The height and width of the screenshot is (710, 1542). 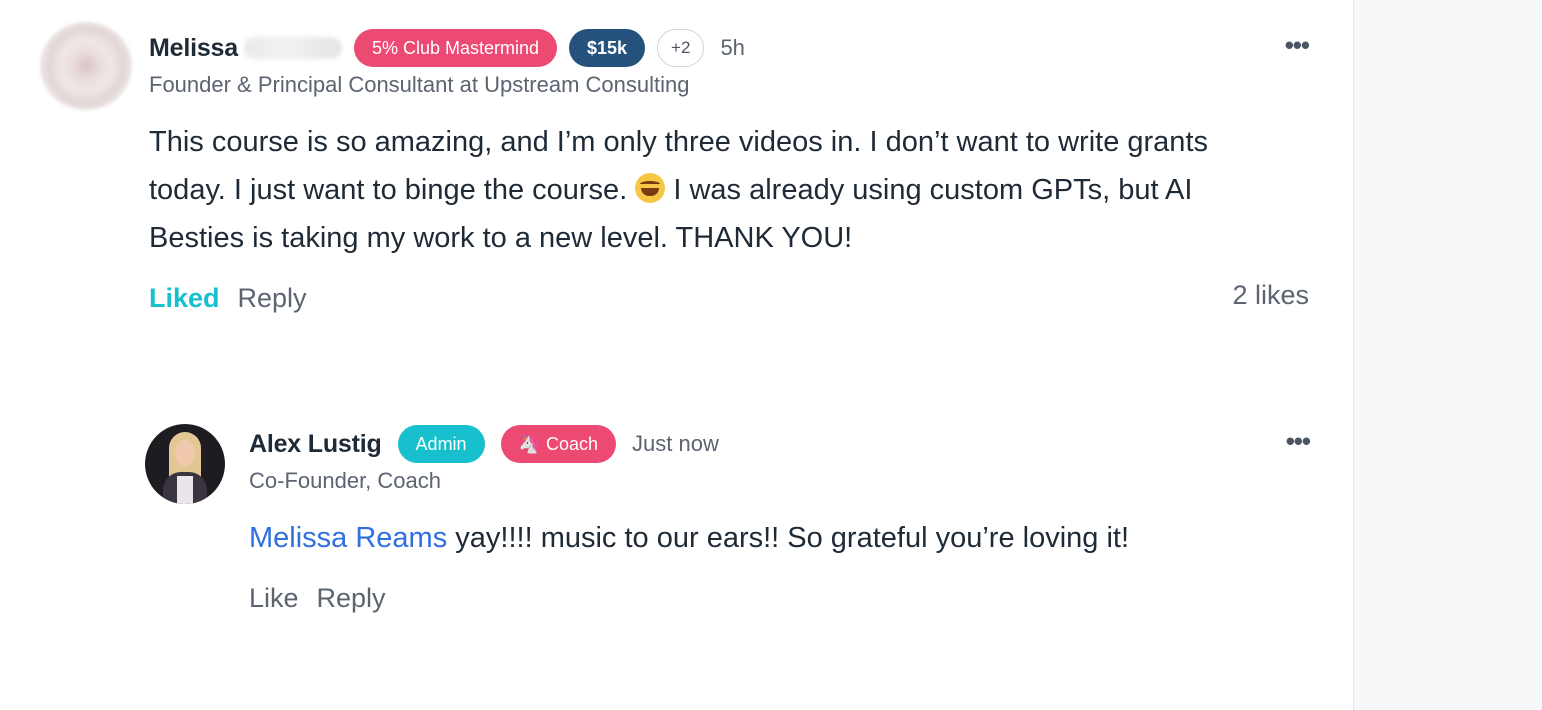 I want to click on mention-link: Melissa Reams, so click(x=348, y=538).